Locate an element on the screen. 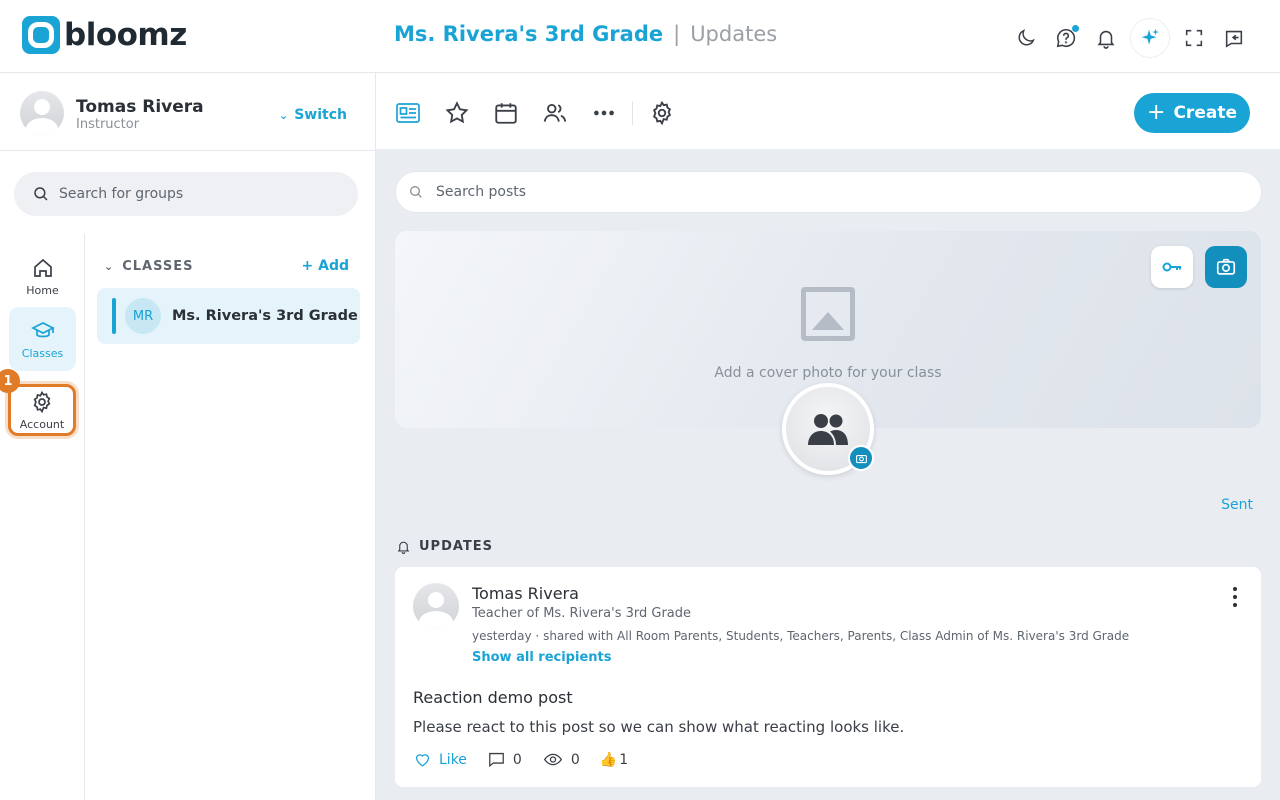 The image size is (1280, 800). selected-indicator is located at coordinates (114, 316).